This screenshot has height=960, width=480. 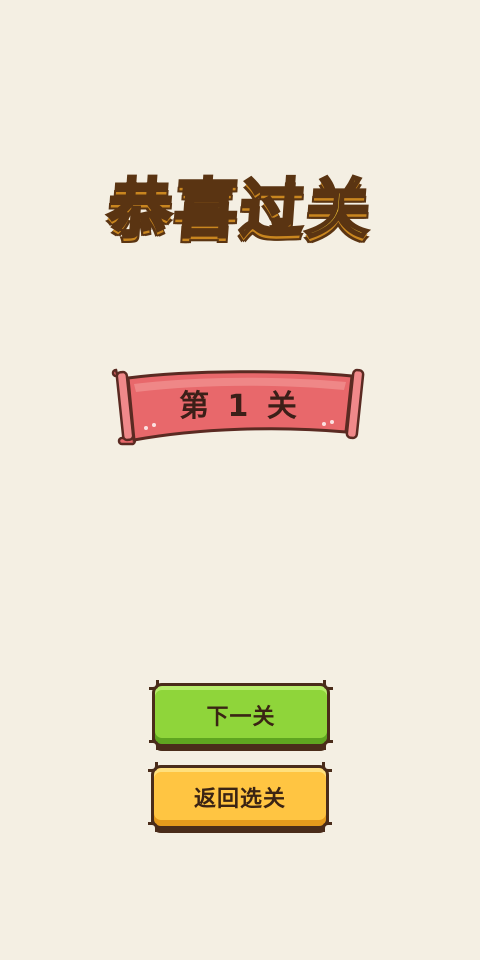 I want to click on level-banner: 第 1 关, so click(x=240, y=405).